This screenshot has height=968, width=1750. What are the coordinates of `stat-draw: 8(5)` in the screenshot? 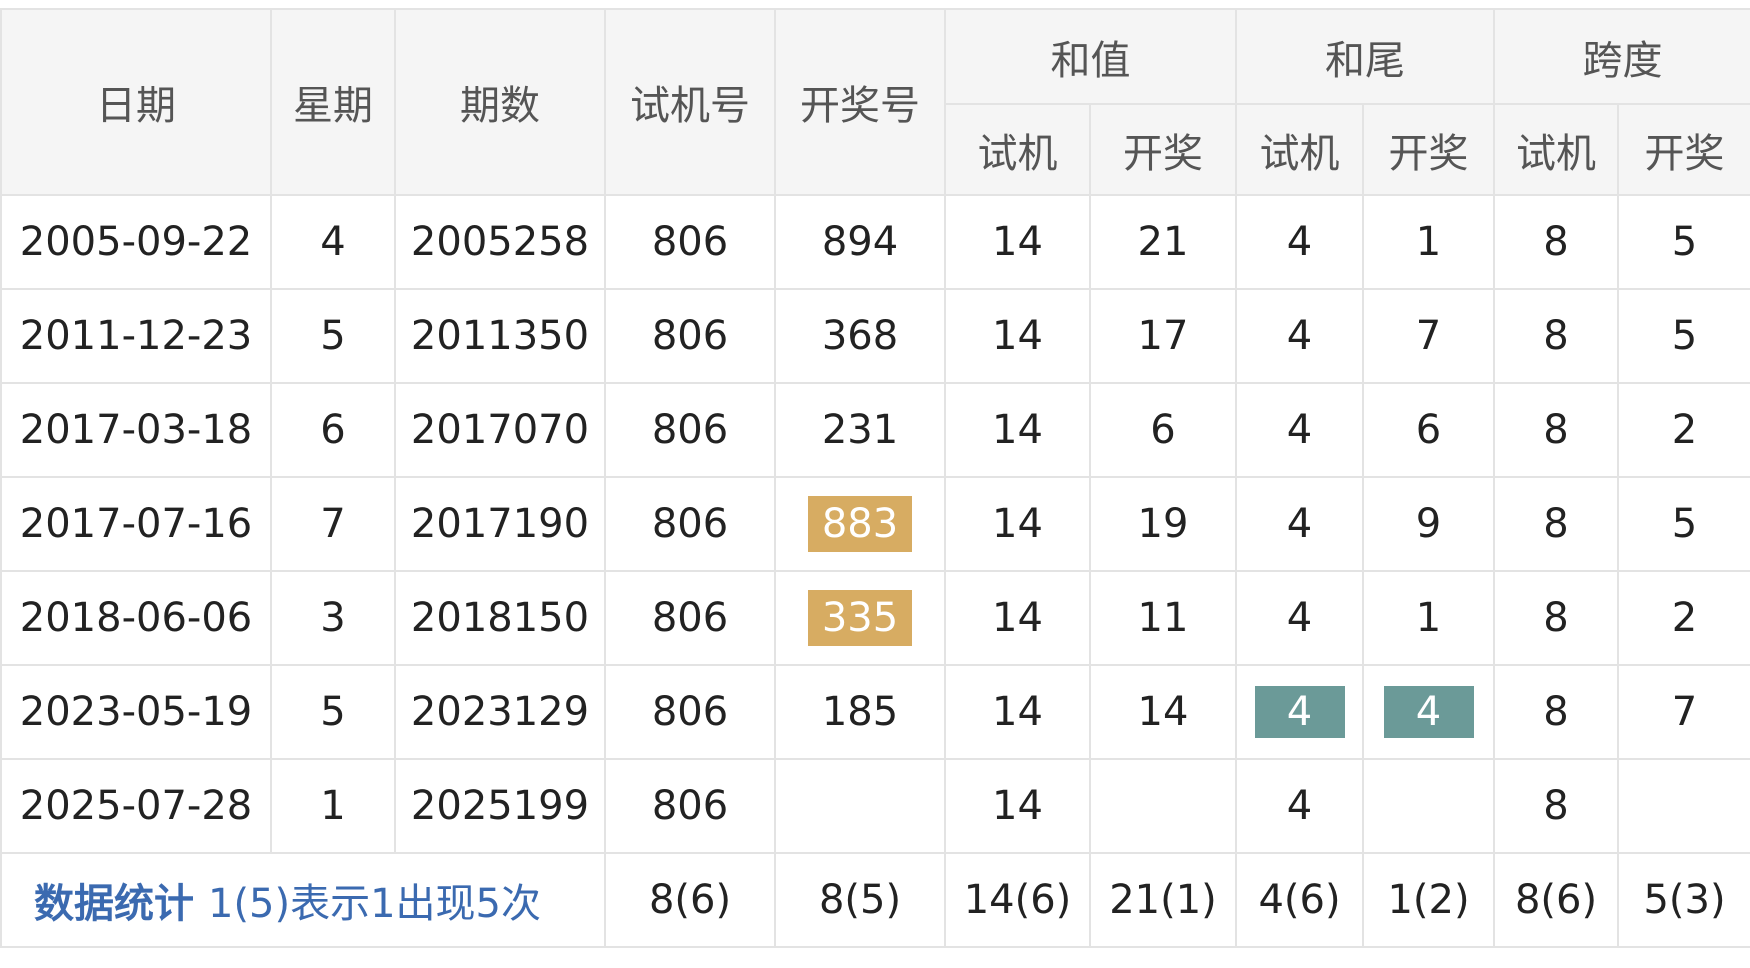 It's located at (860, 900).